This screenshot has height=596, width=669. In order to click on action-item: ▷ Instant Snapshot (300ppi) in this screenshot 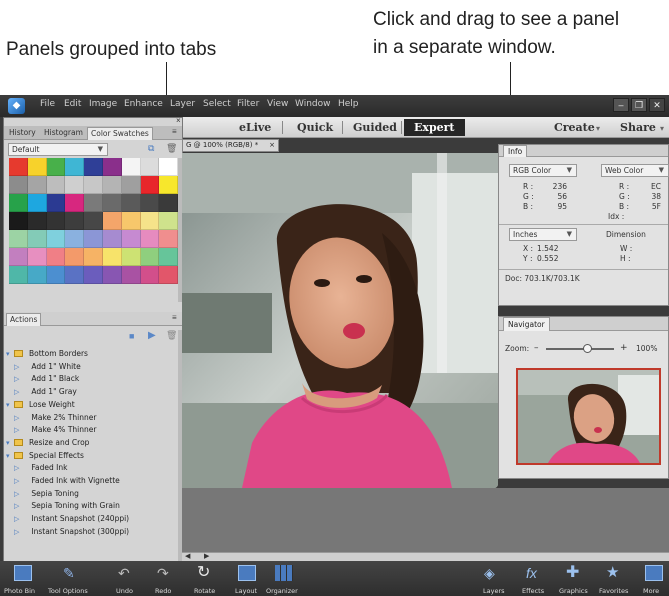, I will do `click(67, 532)`.